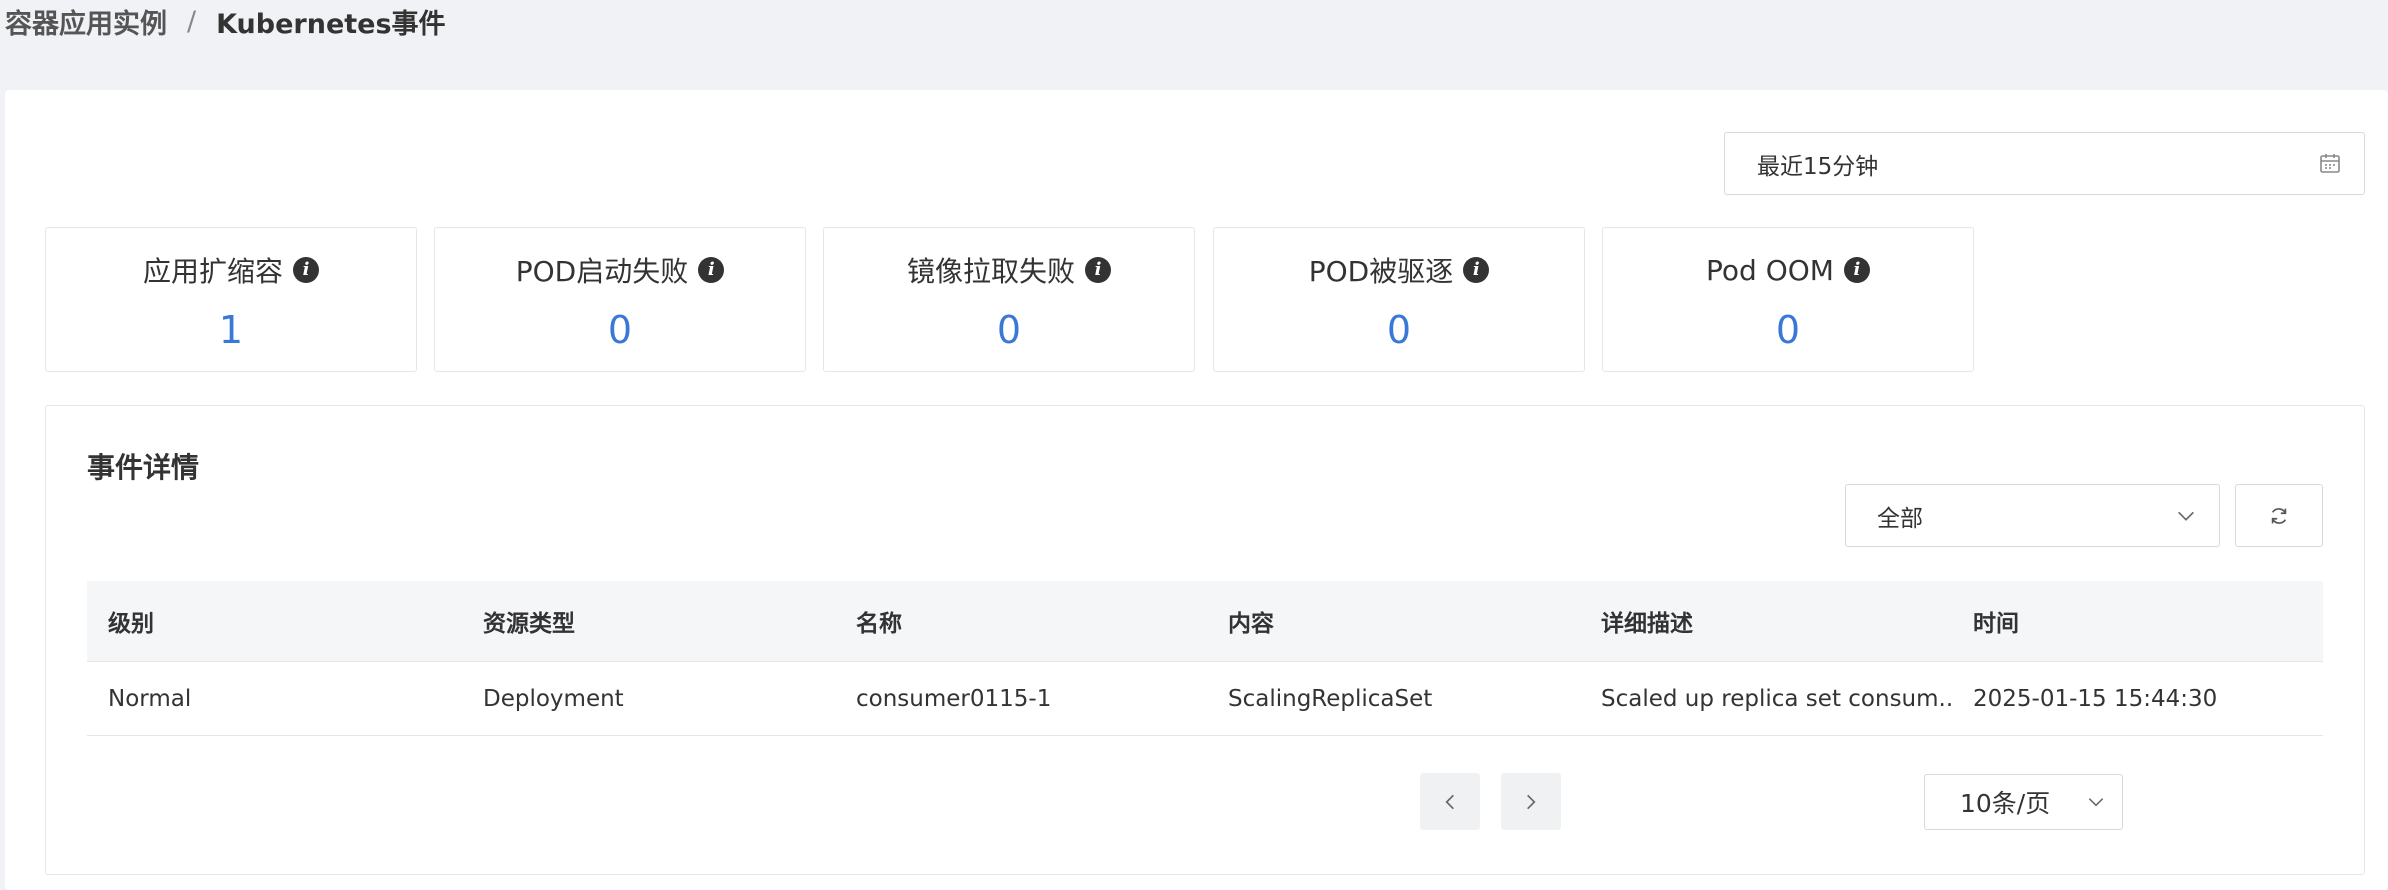 The width and height of the screenshot is (2388, 890). I want to click on breadcrumb: 容器应用实例 / Kubernetes事件, so click(225, 21).